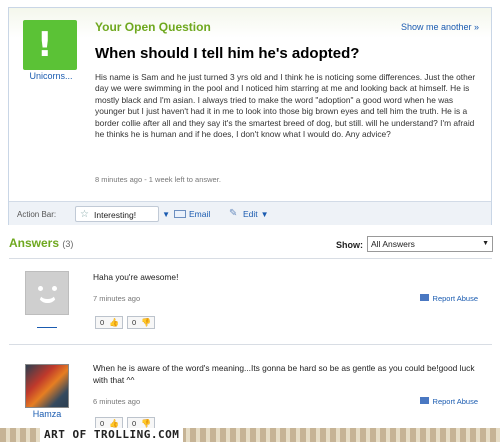  Describe the element at coordinates (393, 244) in the screenshot. I see `answer-filter-value: All Answers` at that location.